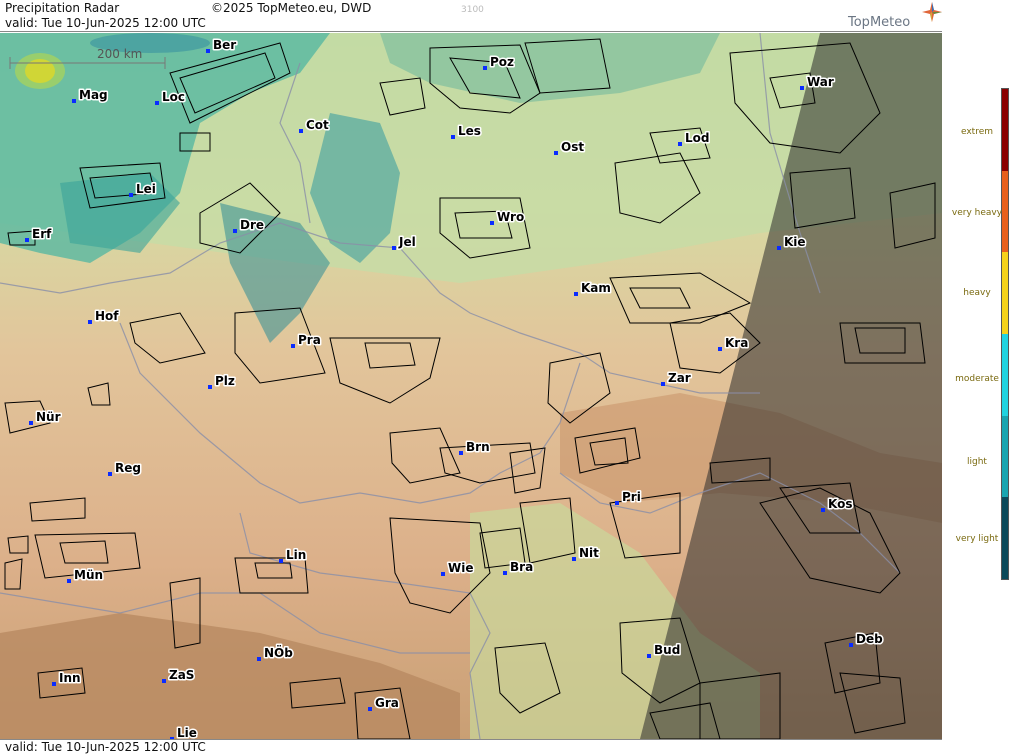 This screenshot has height=754, width=1033. What do you see at coordinates (70, 678) in the screenshot?
I see `city-label: Inn` at bounding box center [70, 678].